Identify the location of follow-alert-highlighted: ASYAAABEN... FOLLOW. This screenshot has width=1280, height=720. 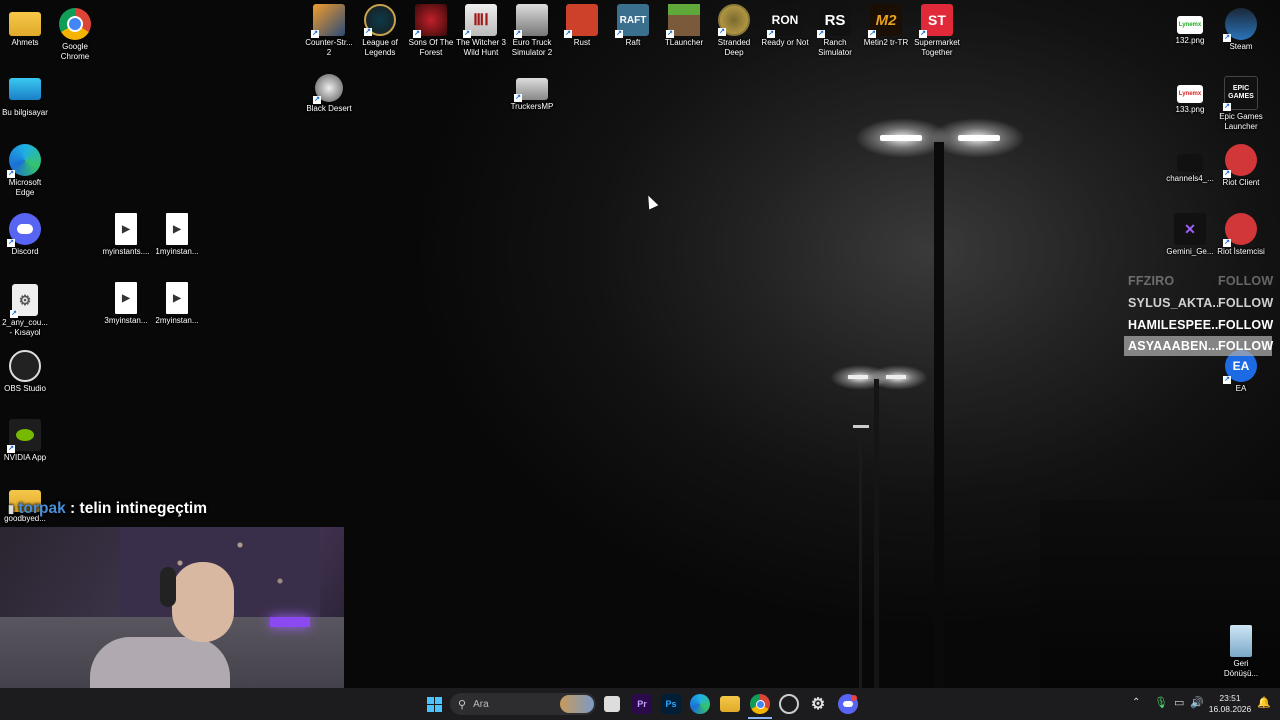
(1198, 346).